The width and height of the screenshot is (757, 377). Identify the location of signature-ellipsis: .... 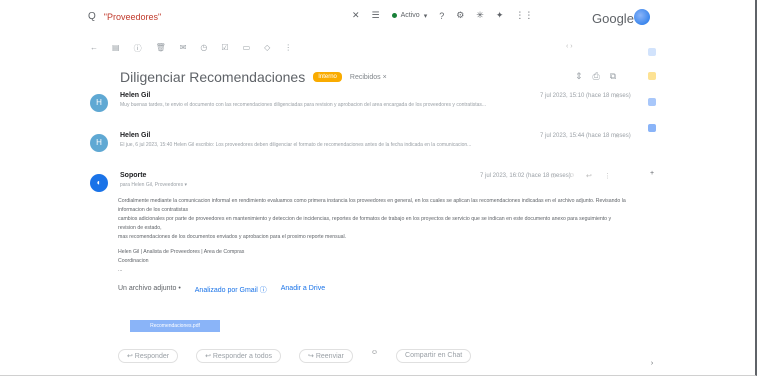
(373, 270).